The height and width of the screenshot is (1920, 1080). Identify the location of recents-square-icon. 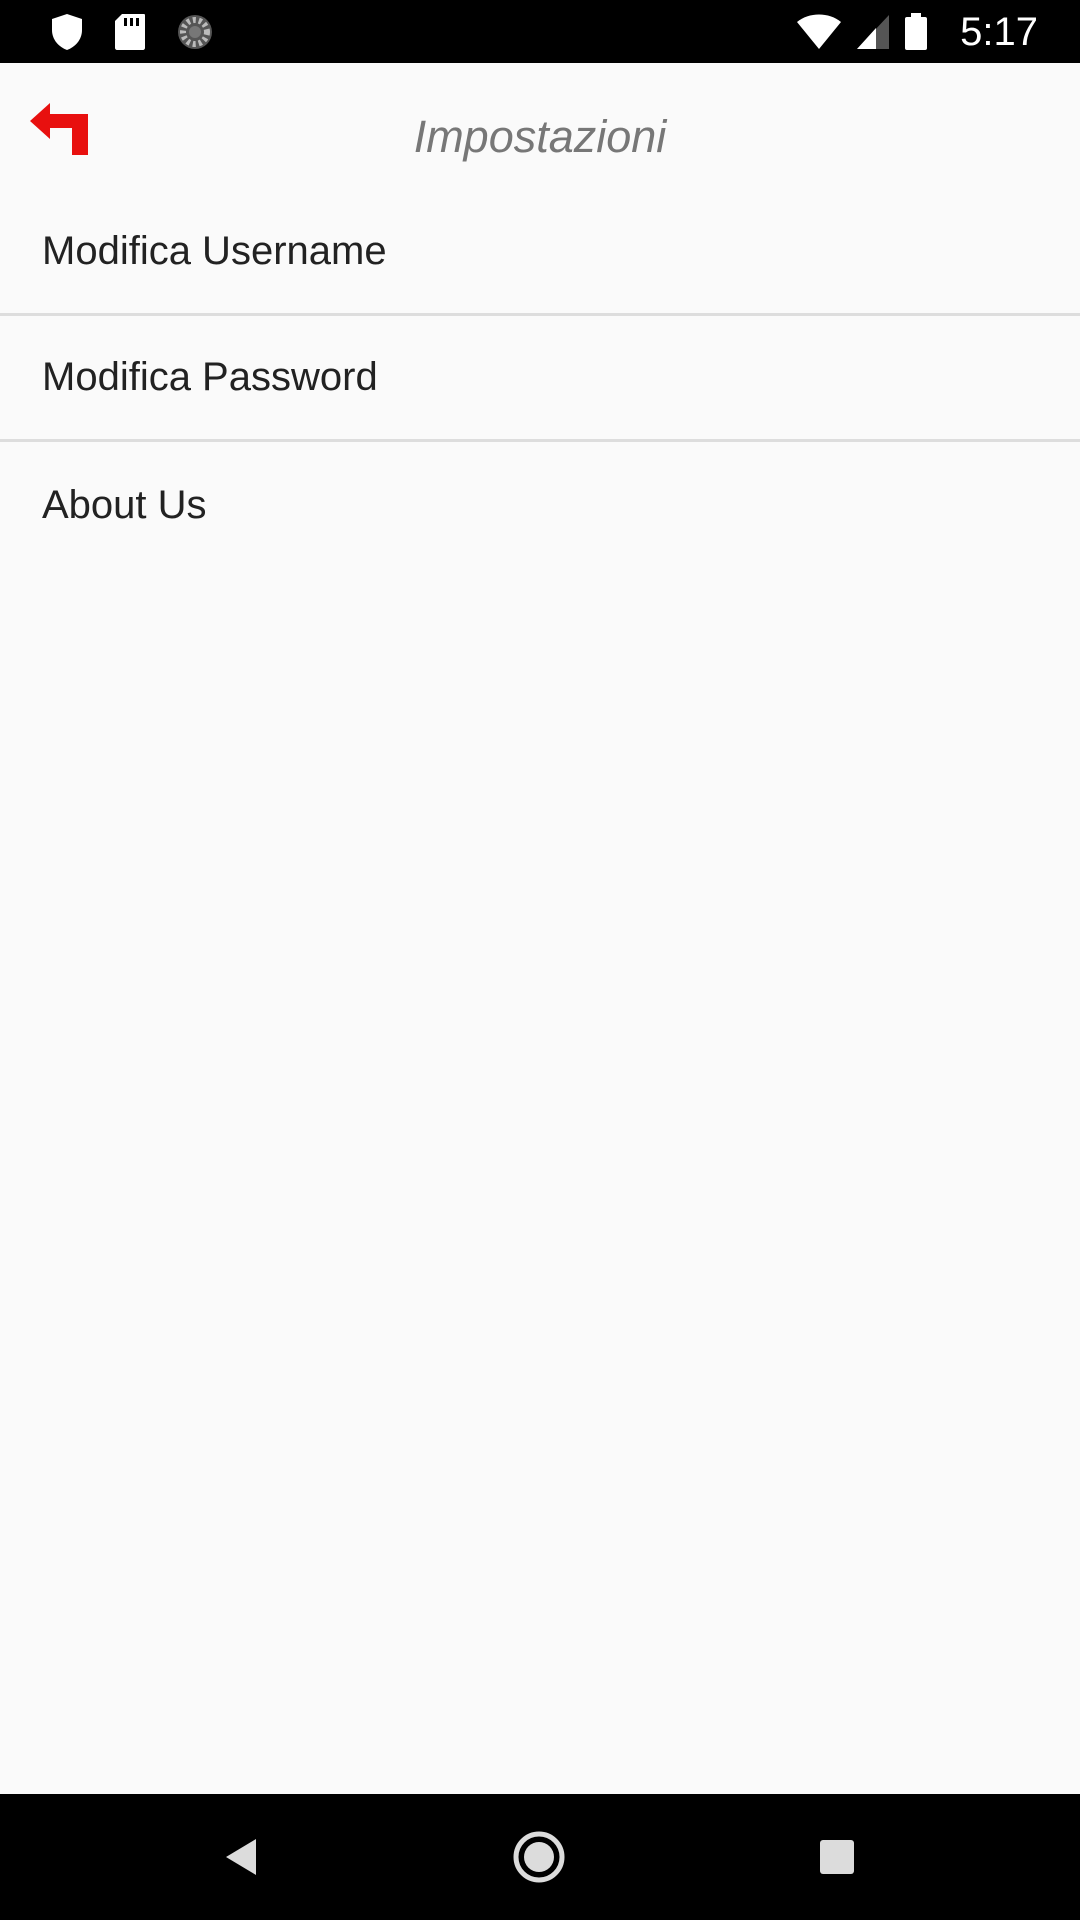
(837, 1857).